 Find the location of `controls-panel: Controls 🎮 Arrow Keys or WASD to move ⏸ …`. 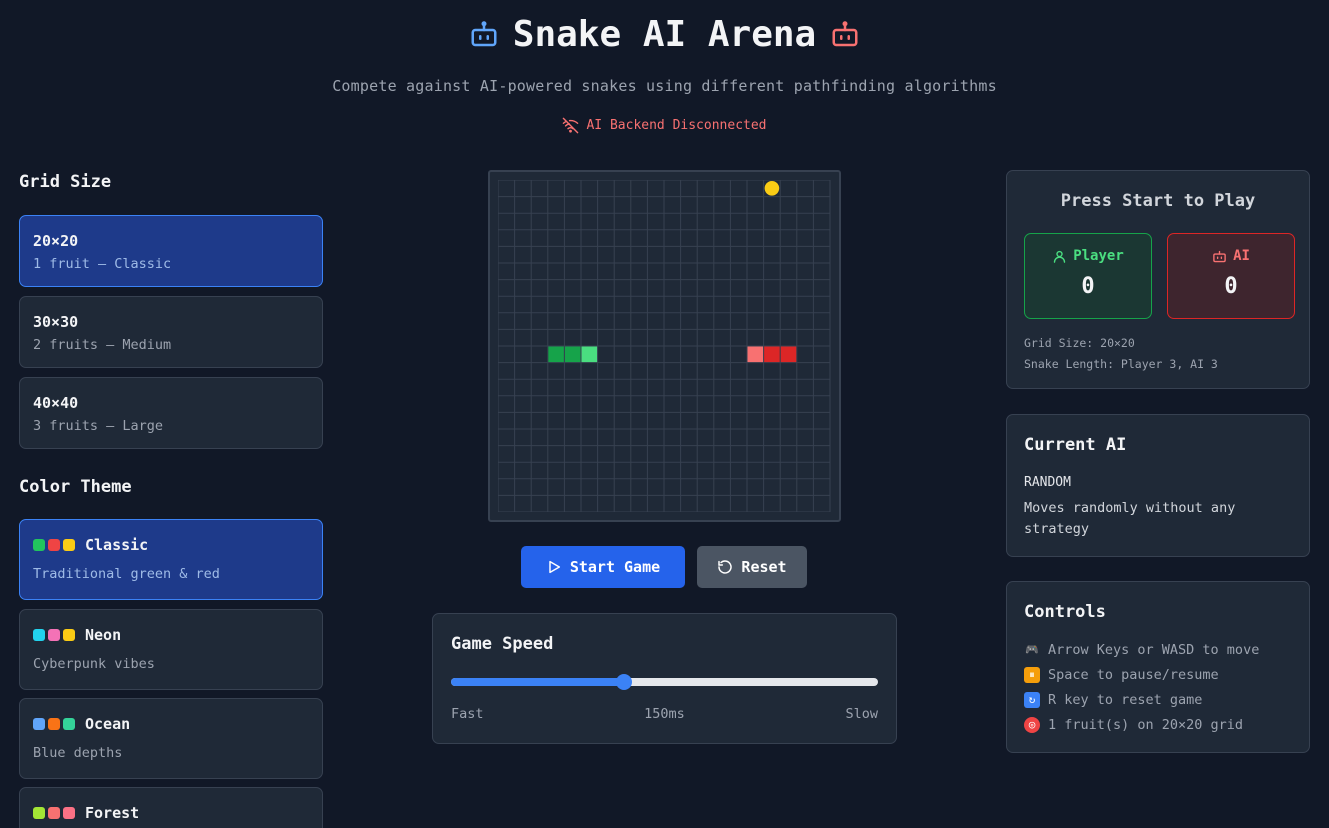

controls-panel: Controls 🎮 Arrow Keys or WASD to move ⏸ … is located at coordinates (1158, 667).